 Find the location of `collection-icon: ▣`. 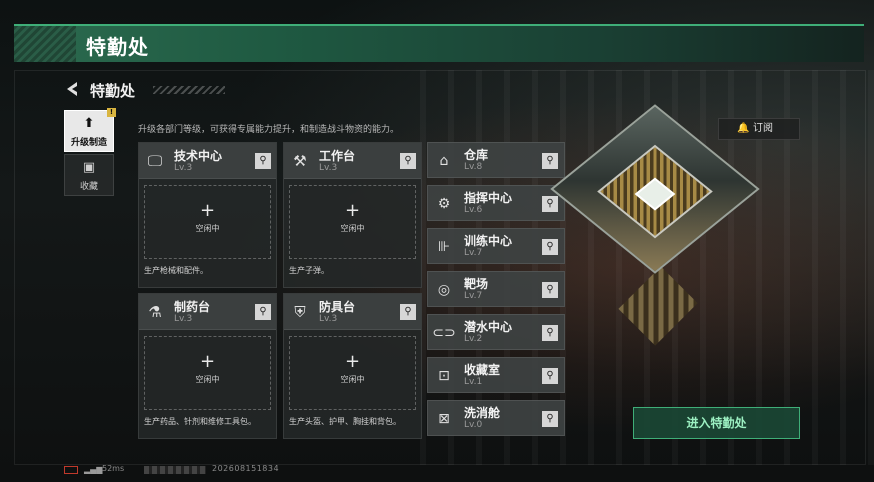

collection-icon: ▣ is located at coordinates (89, 167).